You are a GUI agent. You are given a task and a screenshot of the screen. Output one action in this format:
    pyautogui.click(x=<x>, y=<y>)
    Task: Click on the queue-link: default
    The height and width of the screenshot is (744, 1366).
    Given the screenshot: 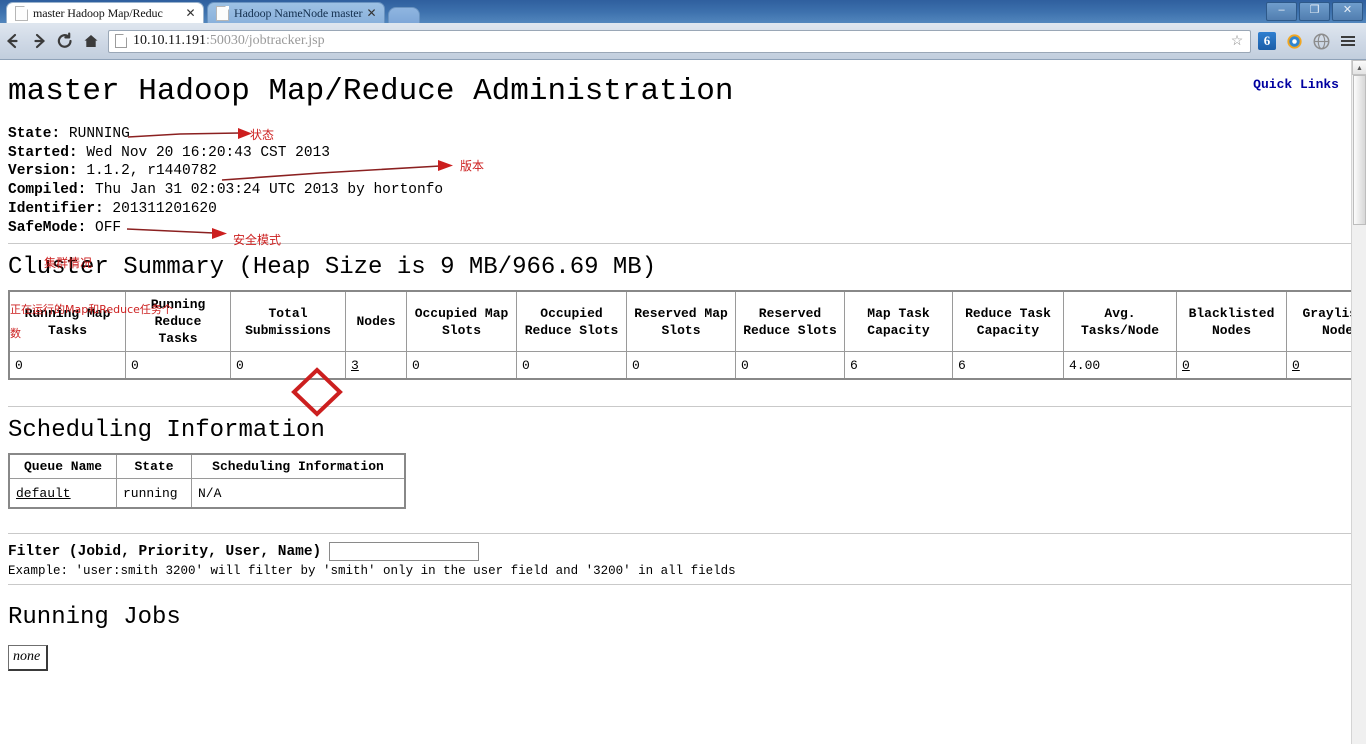 What is the action you would take?
    pyautogui.click(x=43, y=493)
    